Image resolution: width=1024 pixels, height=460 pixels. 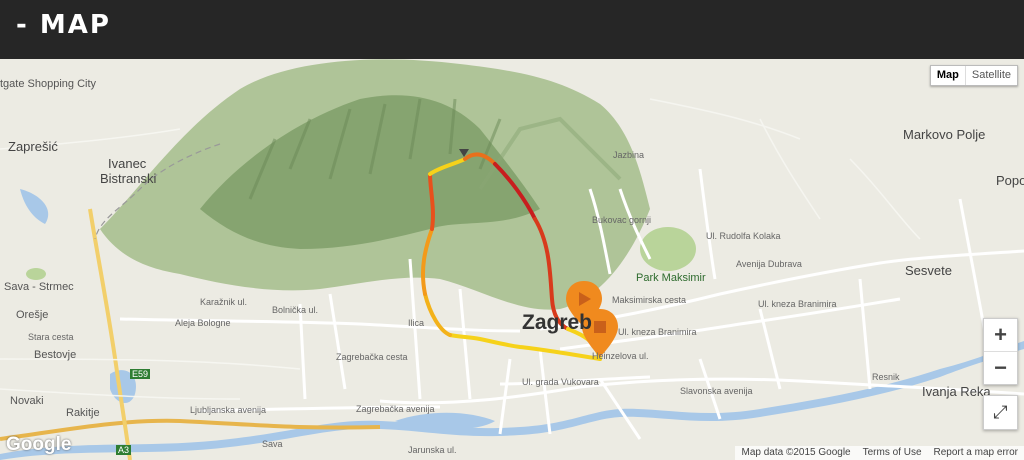 I want to click on place-label: Bistranski, so click(x=128, y=178).